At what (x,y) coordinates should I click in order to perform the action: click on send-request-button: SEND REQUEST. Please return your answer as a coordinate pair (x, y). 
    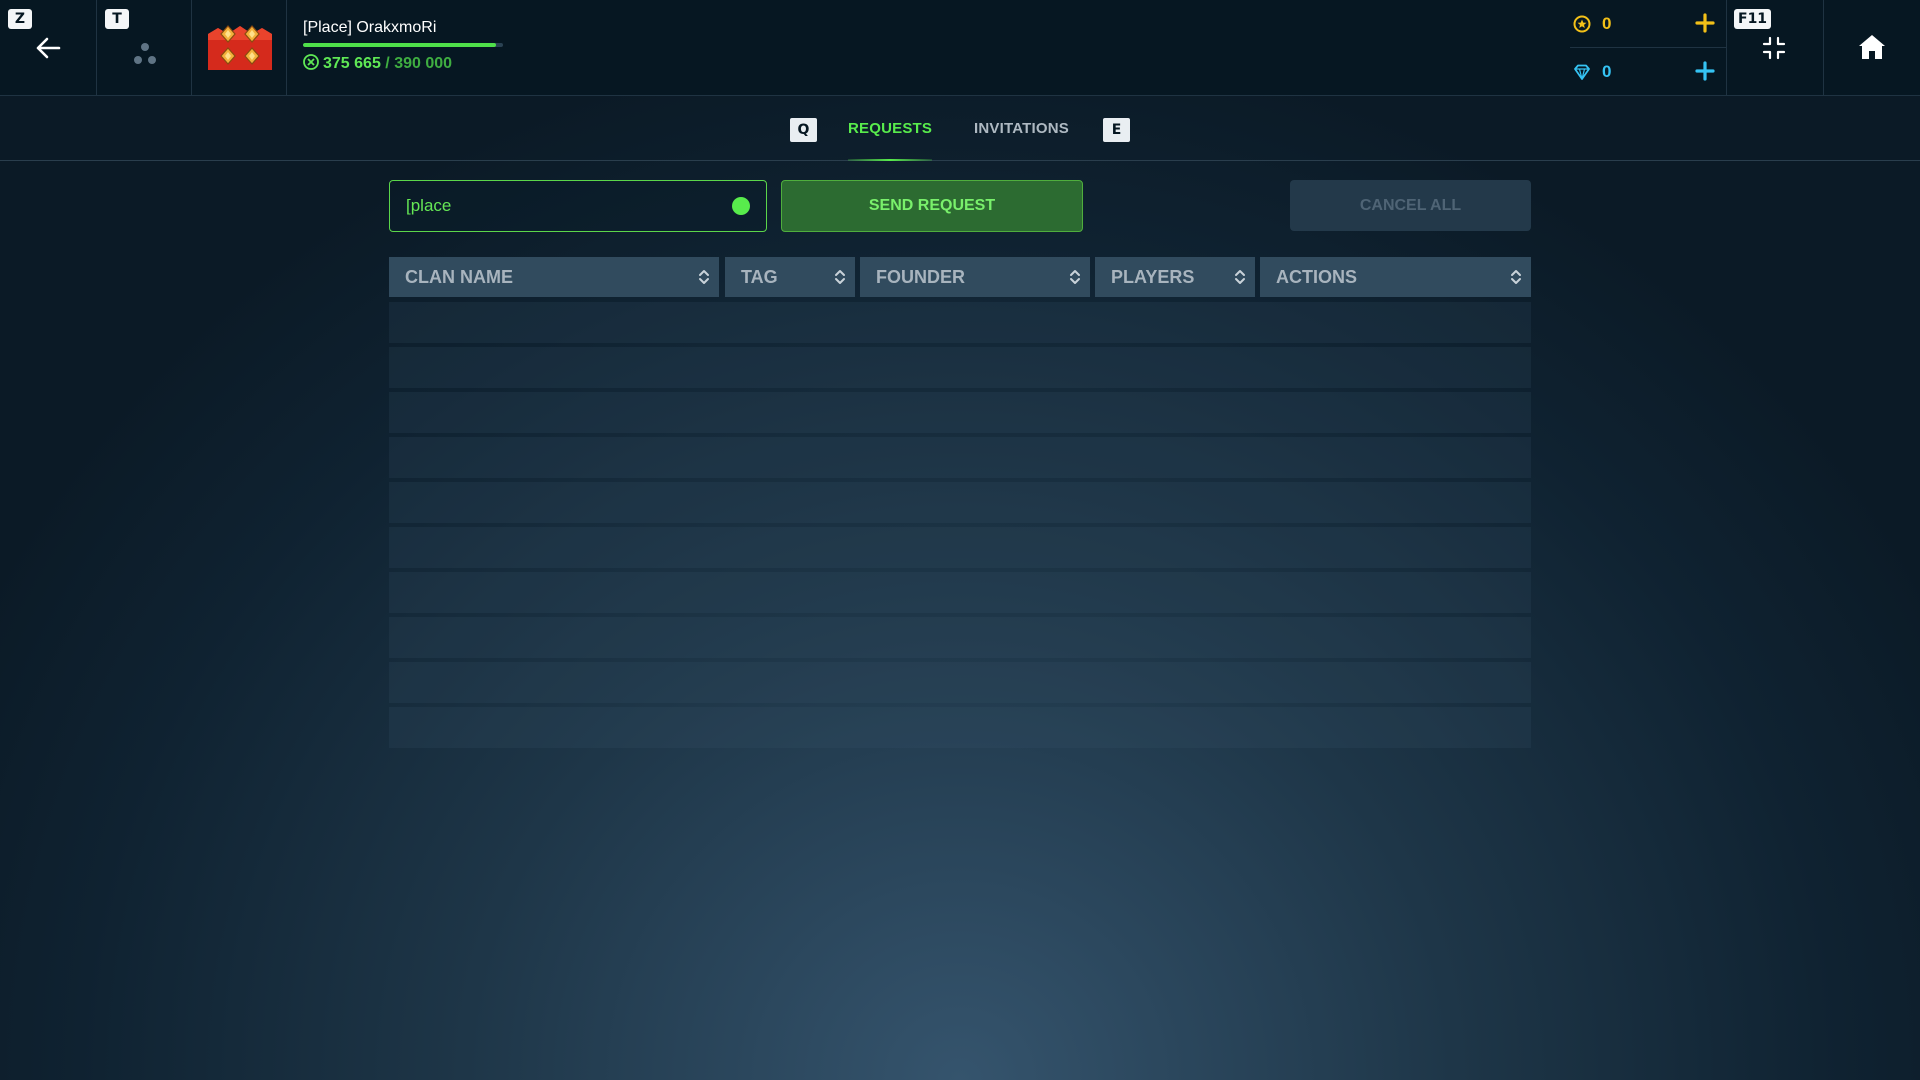
    Looking at the image, I should click on (932, 206).